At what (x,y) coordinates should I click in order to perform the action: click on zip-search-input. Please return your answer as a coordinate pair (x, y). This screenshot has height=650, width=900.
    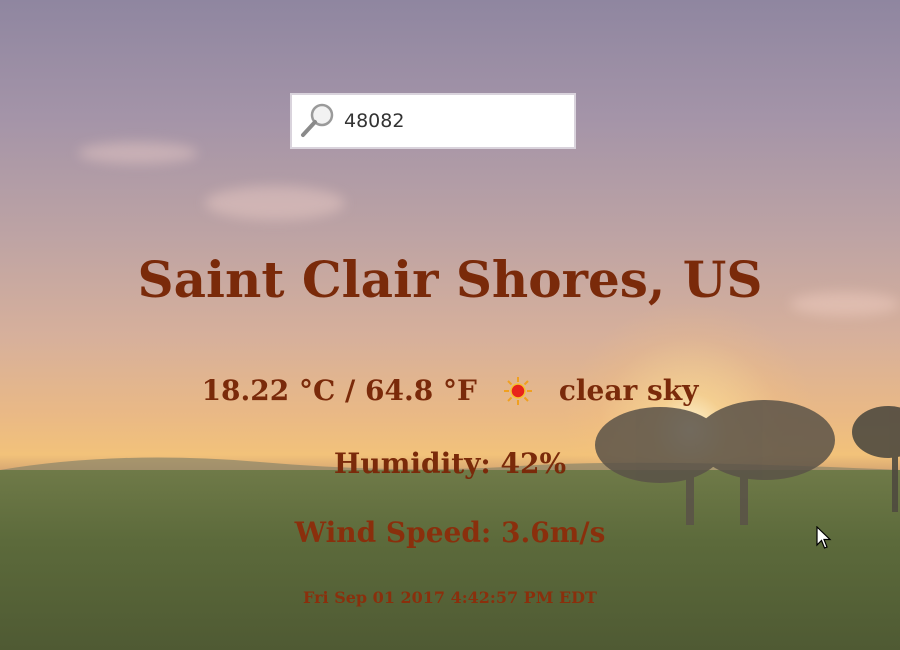
    Looking at the image, I should click on (454, 121).